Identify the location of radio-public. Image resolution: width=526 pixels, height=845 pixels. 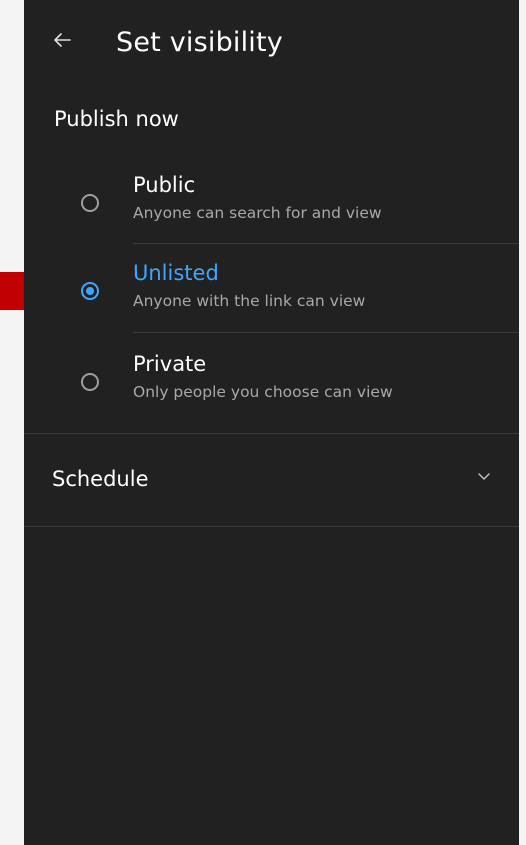
(90, 203).